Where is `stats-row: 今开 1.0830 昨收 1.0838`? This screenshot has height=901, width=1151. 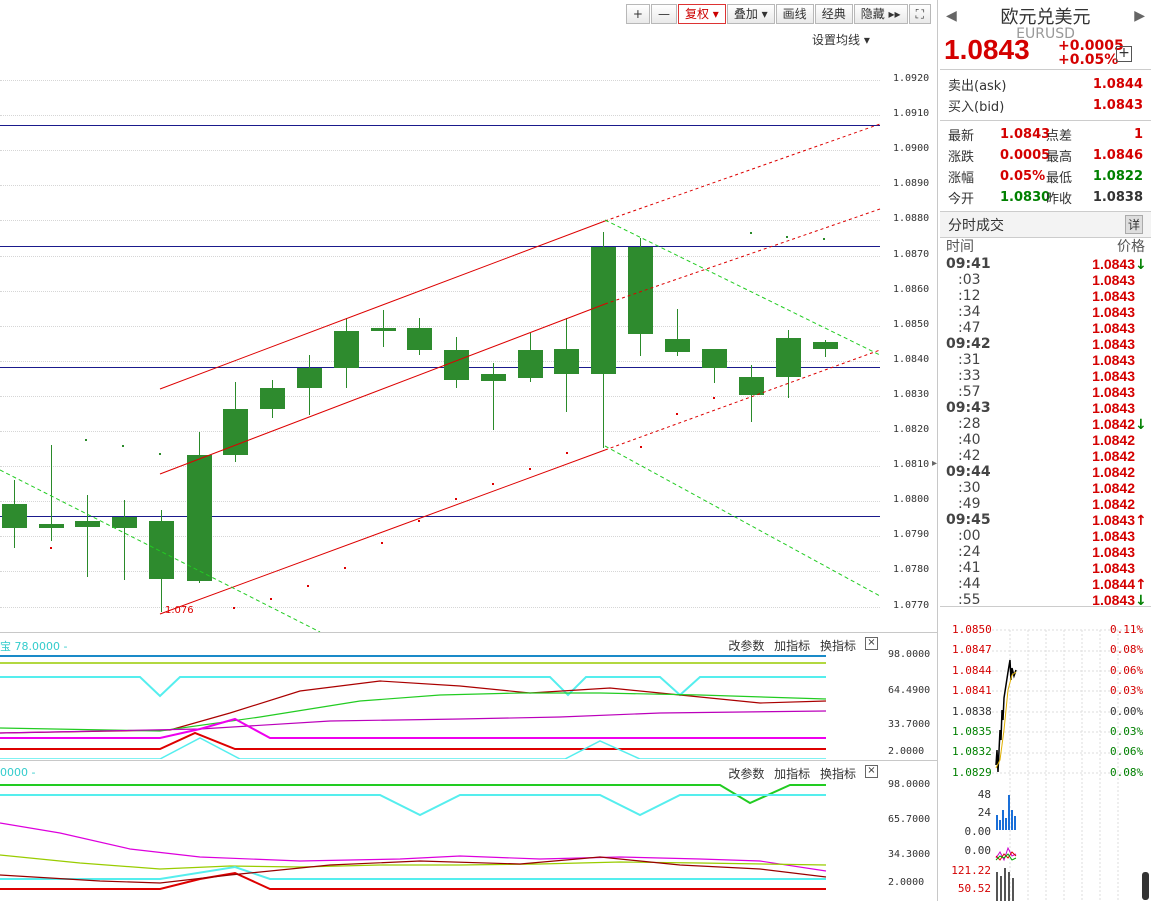
stats-row: 今开 1.0830 昨收 1.0838 is located at coordinates (1045, 197).